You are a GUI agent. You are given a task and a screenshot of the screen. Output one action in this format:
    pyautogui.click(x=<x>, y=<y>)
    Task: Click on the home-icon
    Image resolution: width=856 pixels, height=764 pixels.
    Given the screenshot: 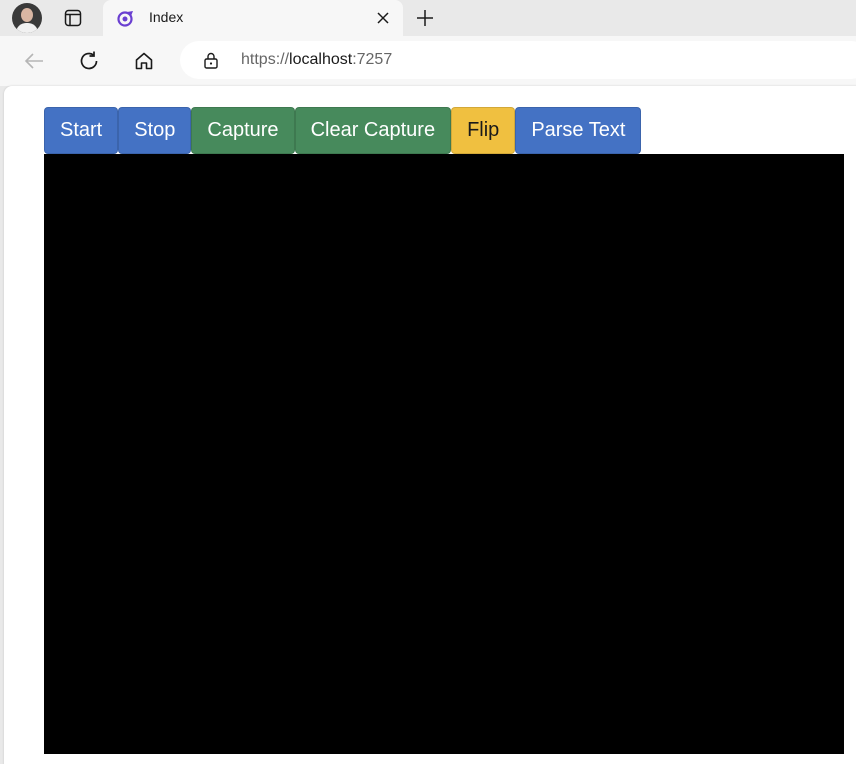 What is the action you would take?
    pyautogui.click(x=144, y=61)
    